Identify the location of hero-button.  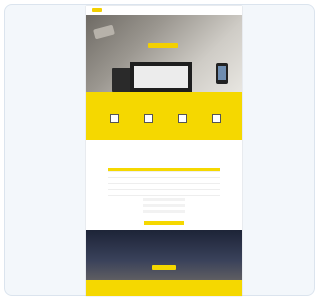
(163, 45).